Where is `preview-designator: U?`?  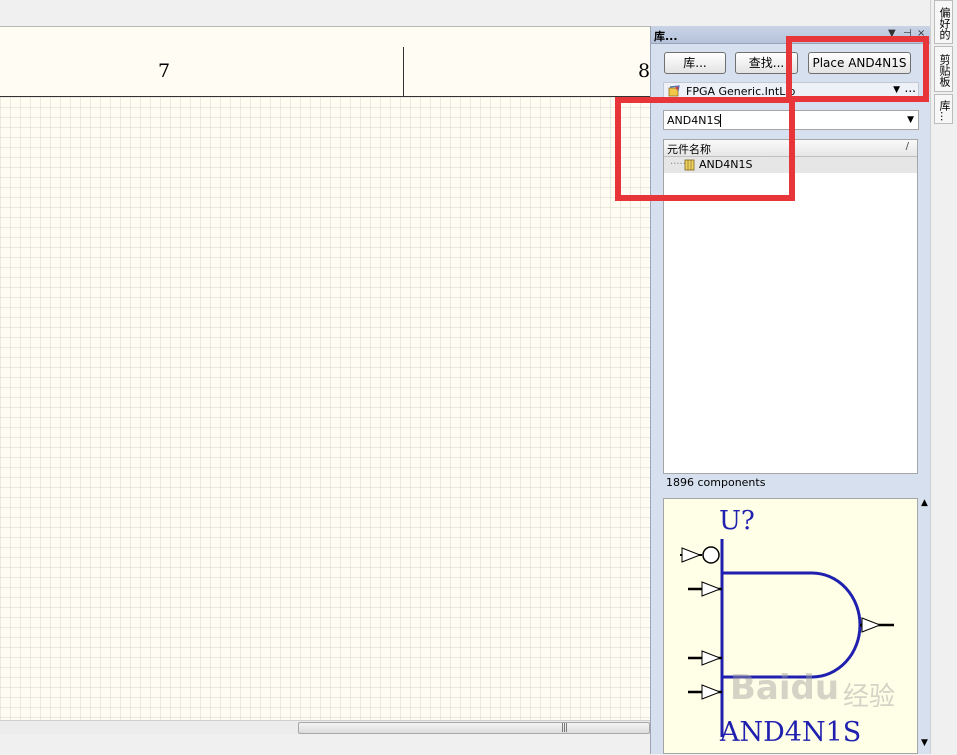 preview-designator: U? is located at coordinates (737, 521).